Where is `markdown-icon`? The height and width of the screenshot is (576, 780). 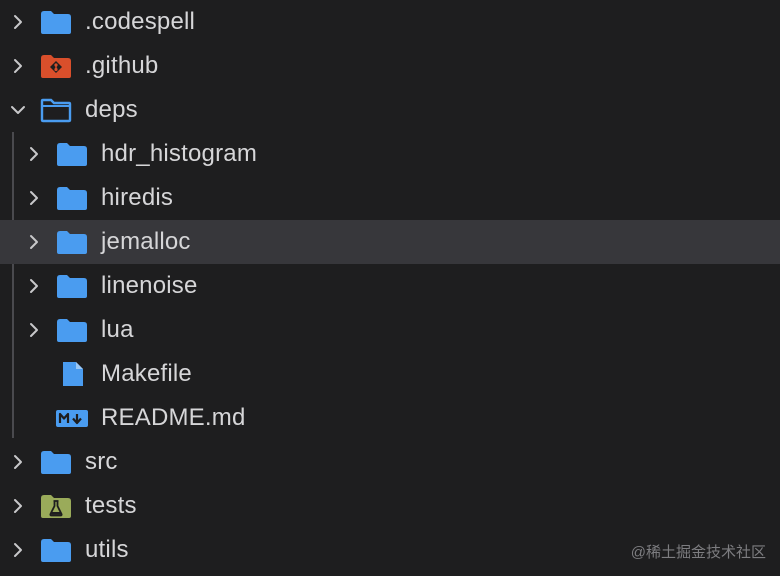
markdown-icon is located at coordinates (72, 418).